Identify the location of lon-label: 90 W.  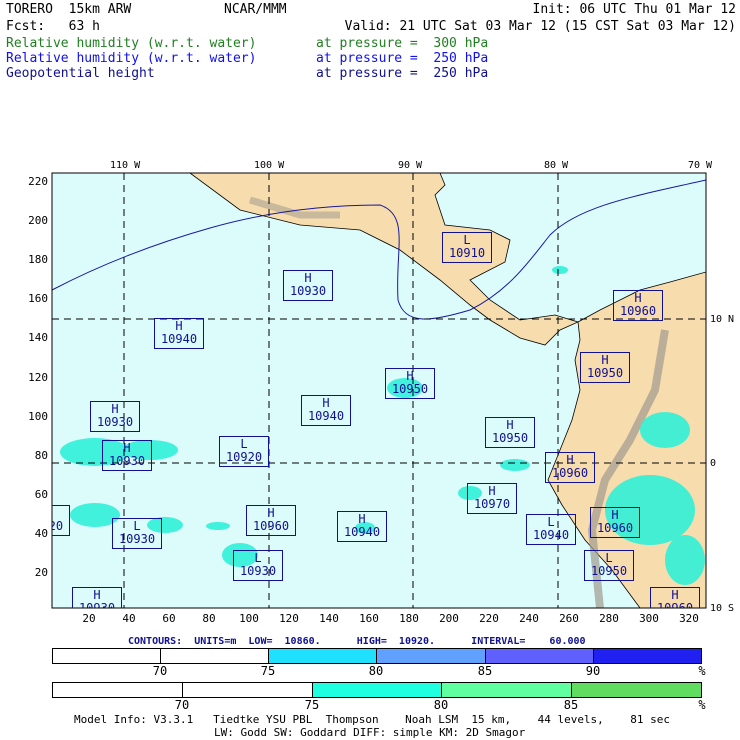
(410, 165).